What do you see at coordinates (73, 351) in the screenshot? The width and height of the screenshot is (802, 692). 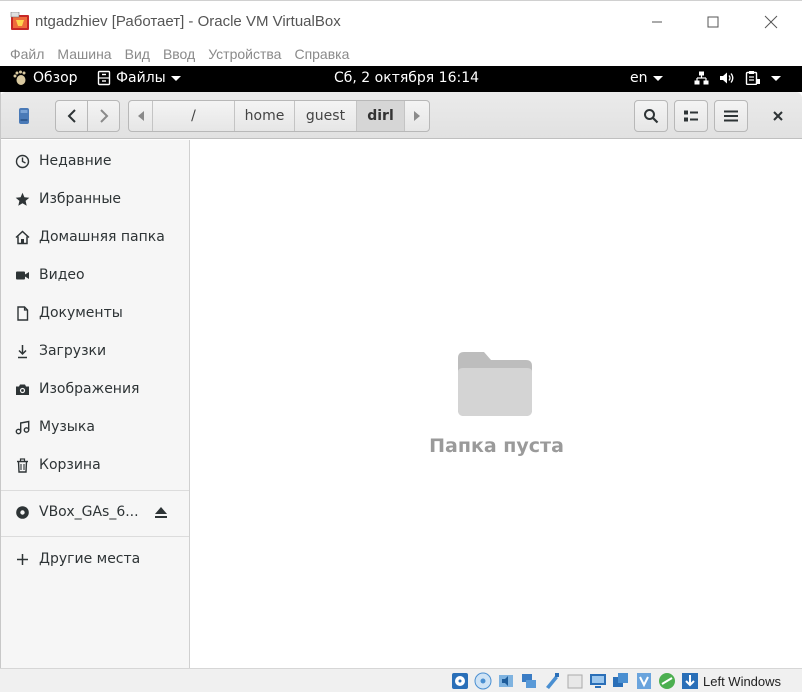 I see `sidebar-item-label: Загрузки` at bounding box center [73, 351].